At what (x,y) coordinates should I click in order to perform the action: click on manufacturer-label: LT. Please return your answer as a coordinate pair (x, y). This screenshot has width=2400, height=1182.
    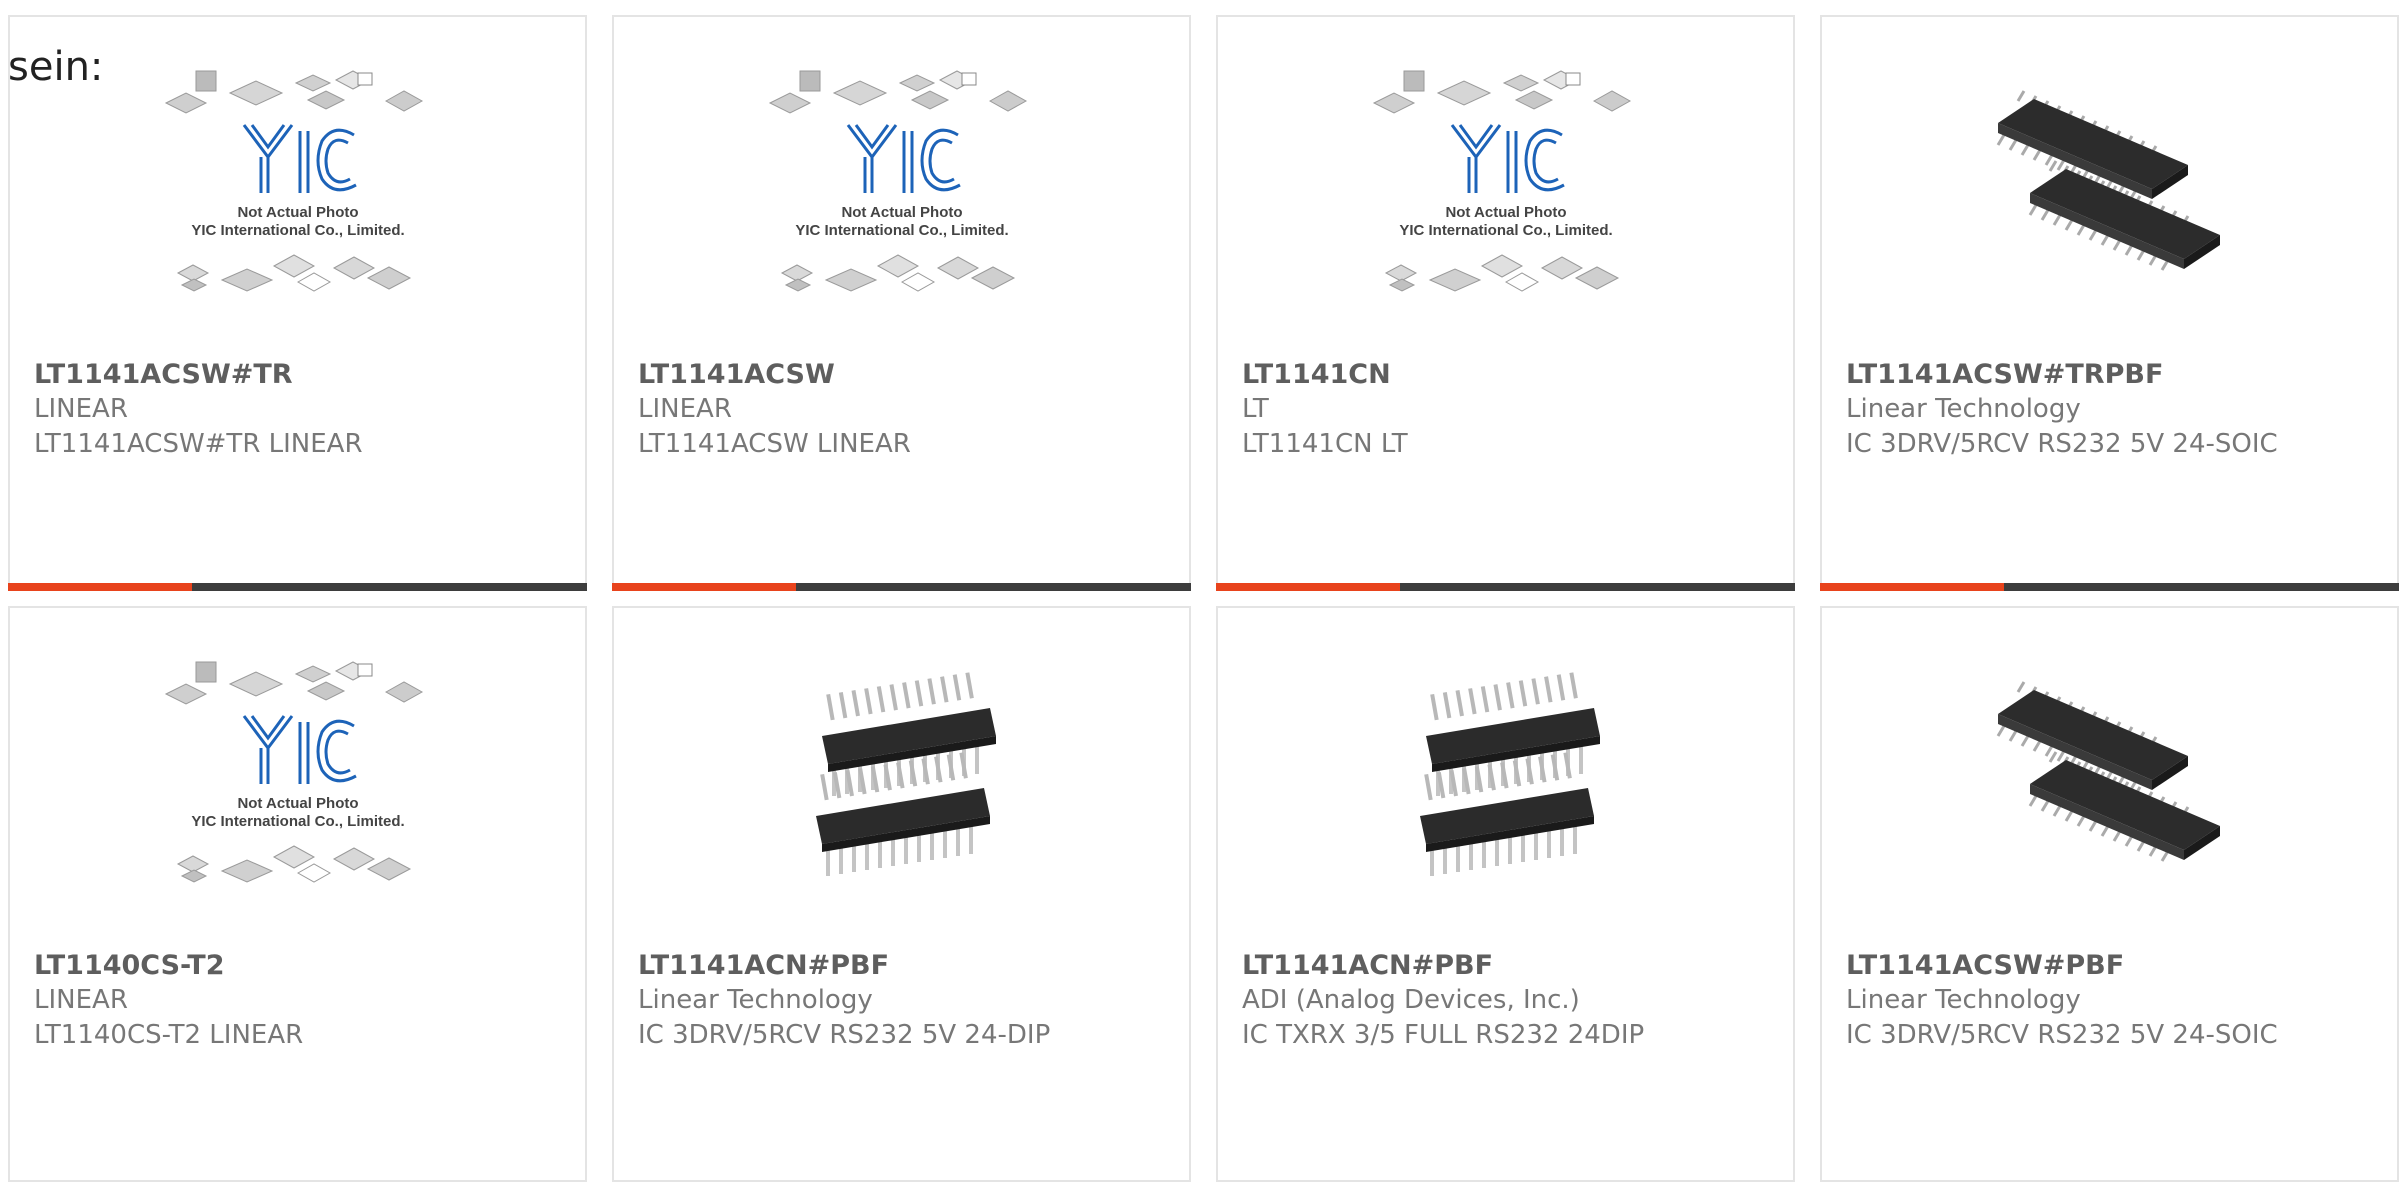
    Looking at the image, I should click on (1255, 409).